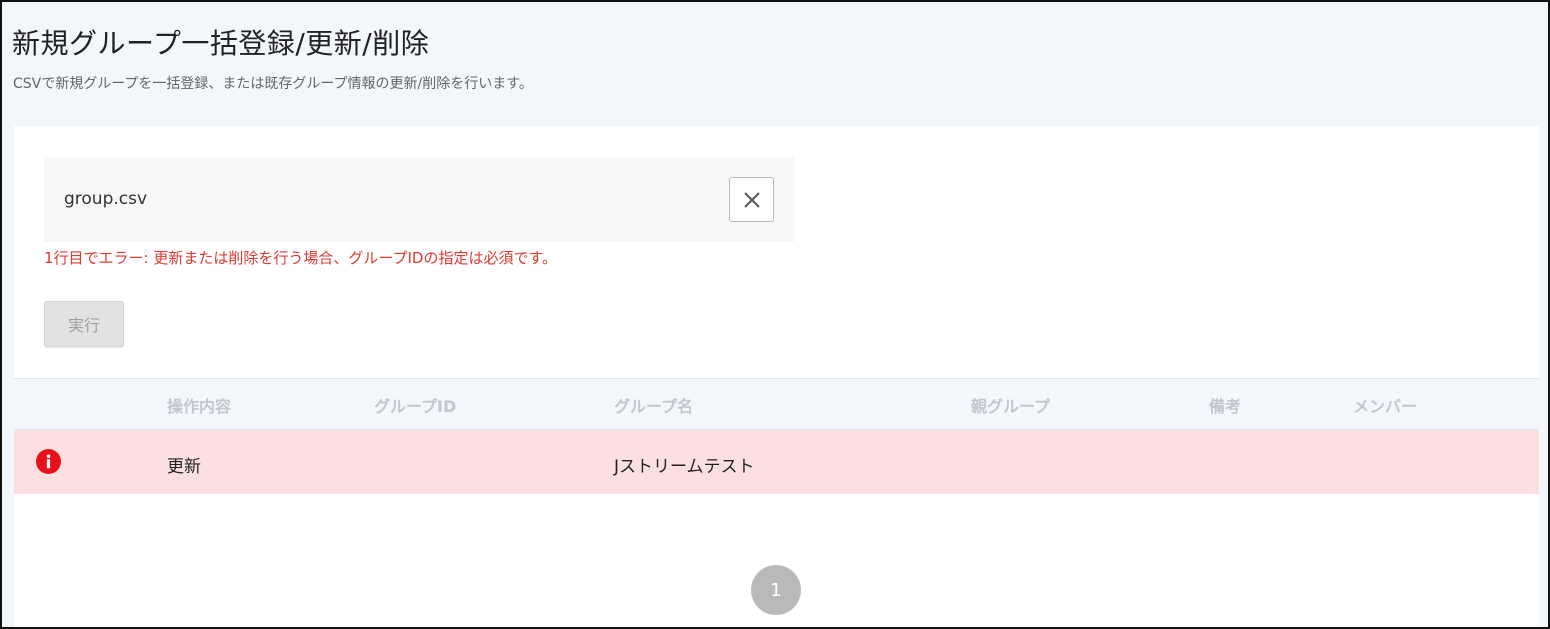 The width and height of the screenshot is (1550, 629). I want to click on column-header-parent-group: 親グループ, so click(1011, 406).